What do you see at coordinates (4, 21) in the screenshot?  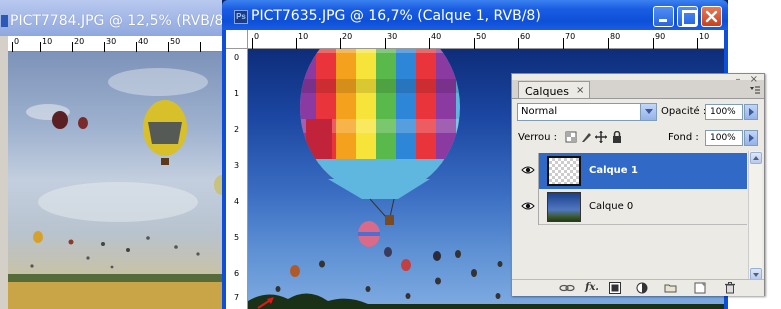 I see `document-icon` at bounding box center [4, 21].